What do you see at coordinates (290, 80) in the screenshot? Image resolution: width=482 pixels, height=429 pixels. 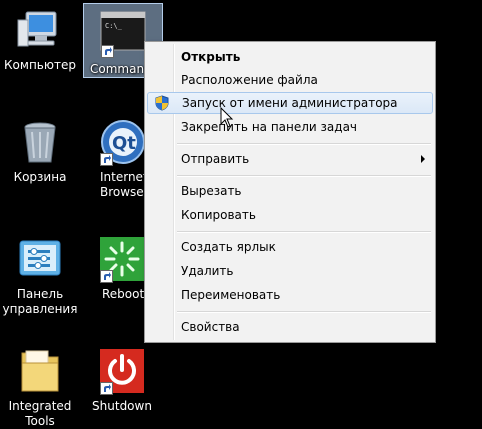 I see `menu-item-file-location: Расположение файла` at bounding box center [290, 80].